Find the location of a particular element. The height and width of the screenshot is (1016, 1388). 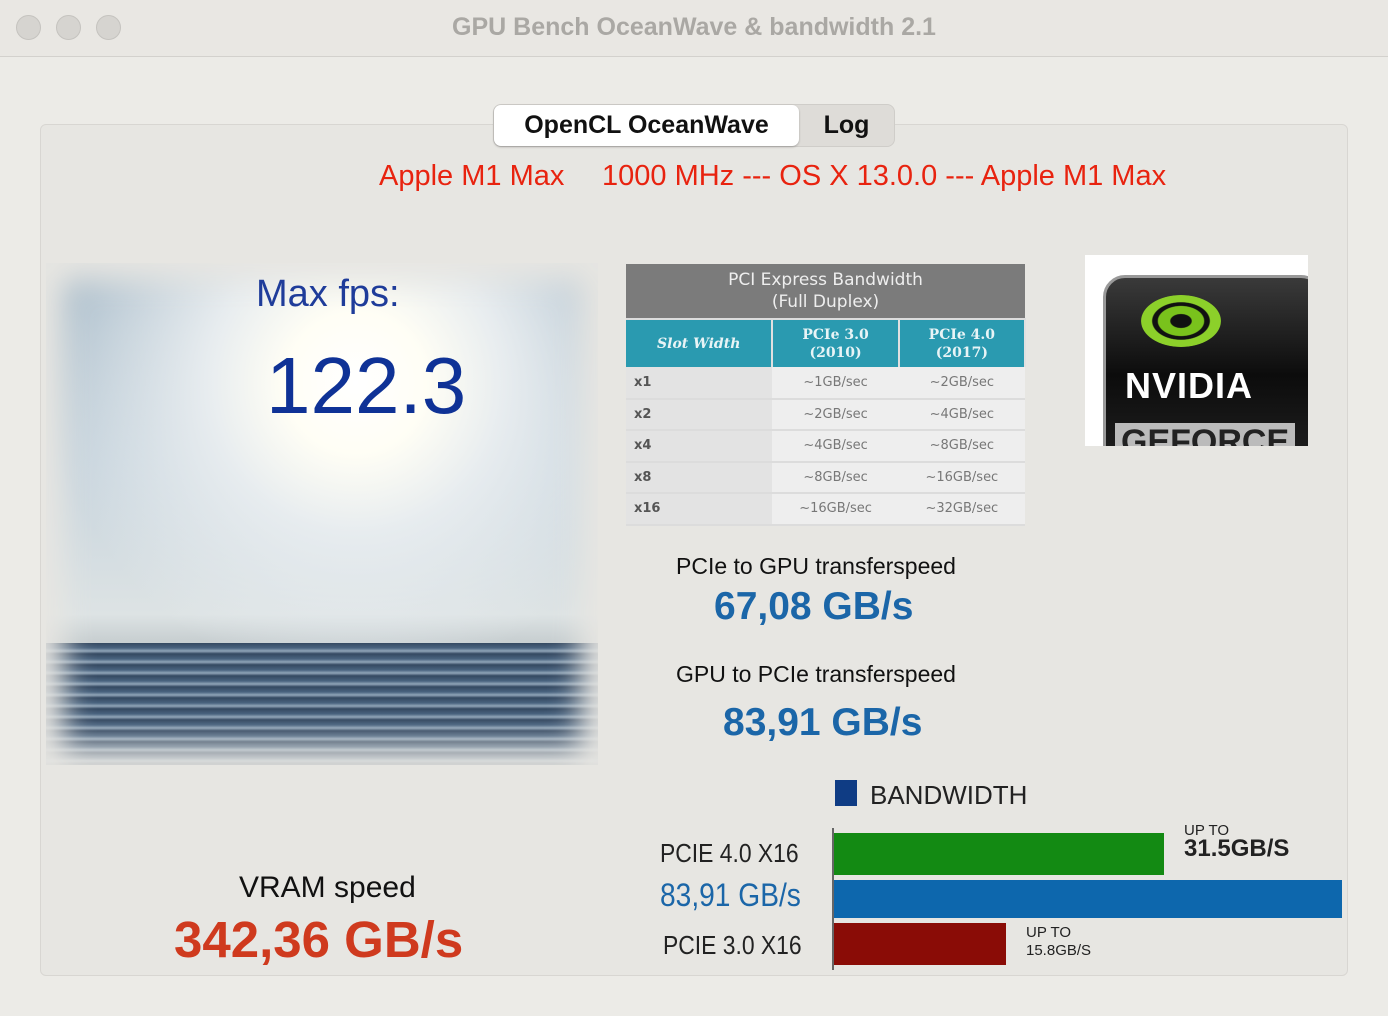

table-cell: ~32GB/sec is located at coordinates (961, 509).